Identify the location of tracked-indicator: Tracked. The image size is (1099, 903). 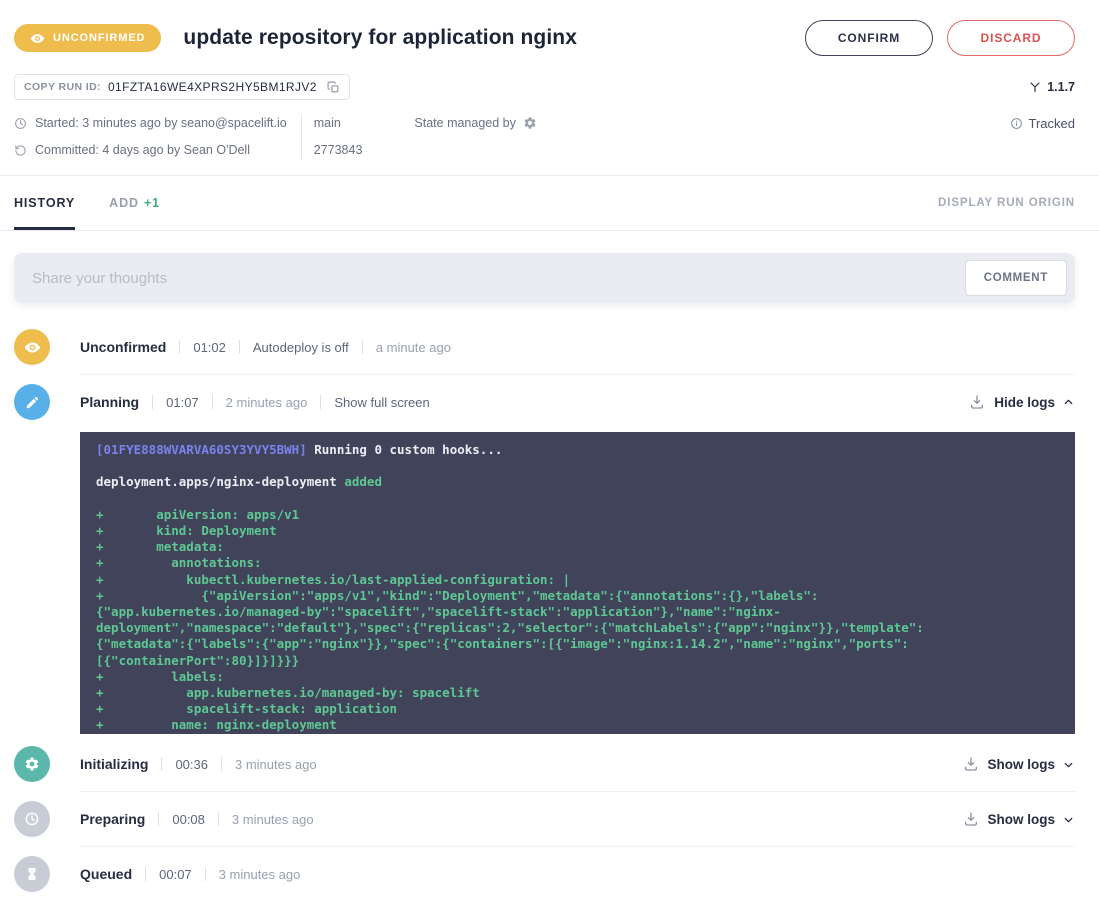
(1042, 123).